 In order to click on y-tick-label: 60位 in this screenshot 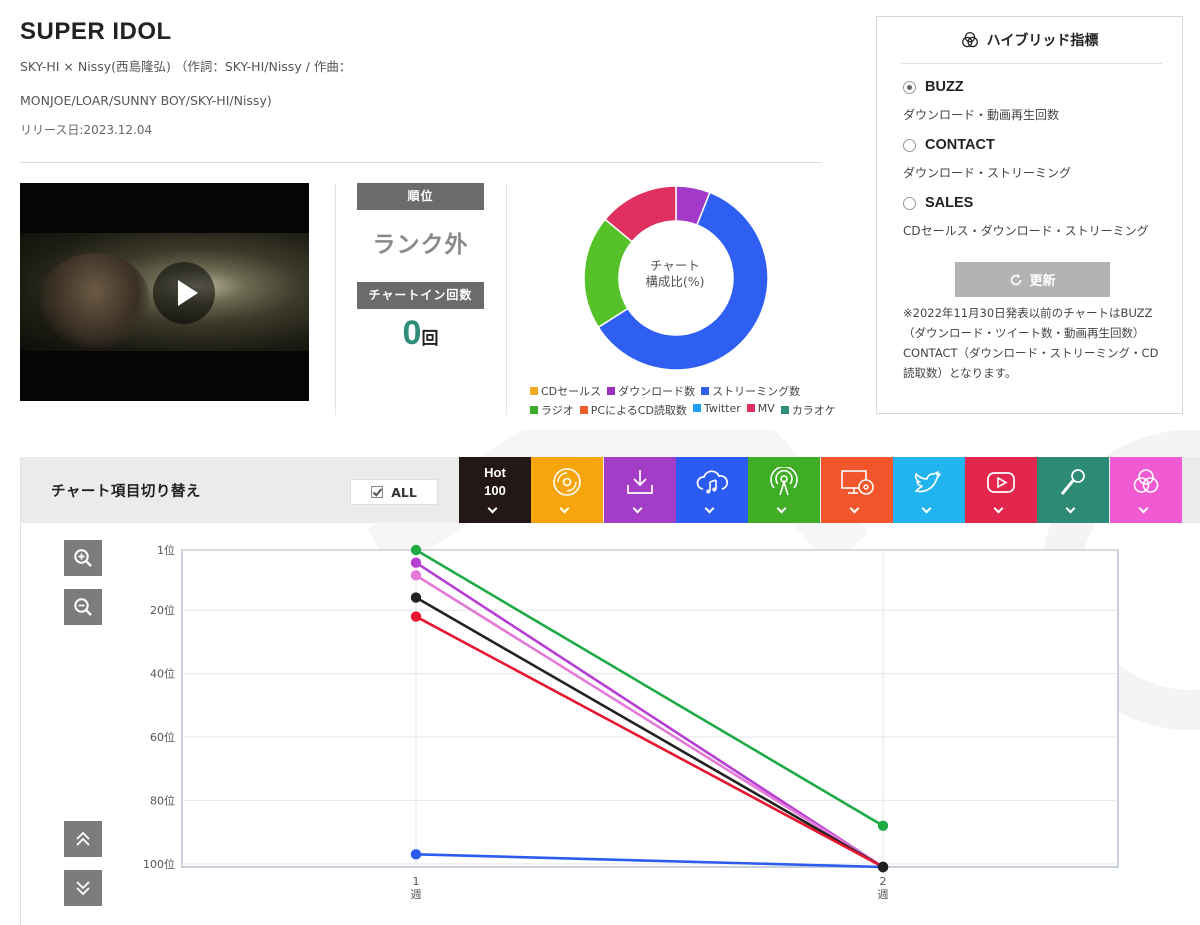, I will do `click(162, 737)`.